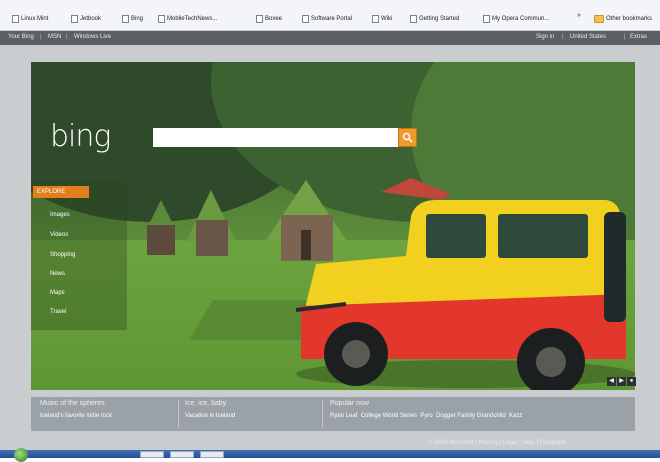 The image size is (660, 462). I want to click on search-button, so click(407, 137).